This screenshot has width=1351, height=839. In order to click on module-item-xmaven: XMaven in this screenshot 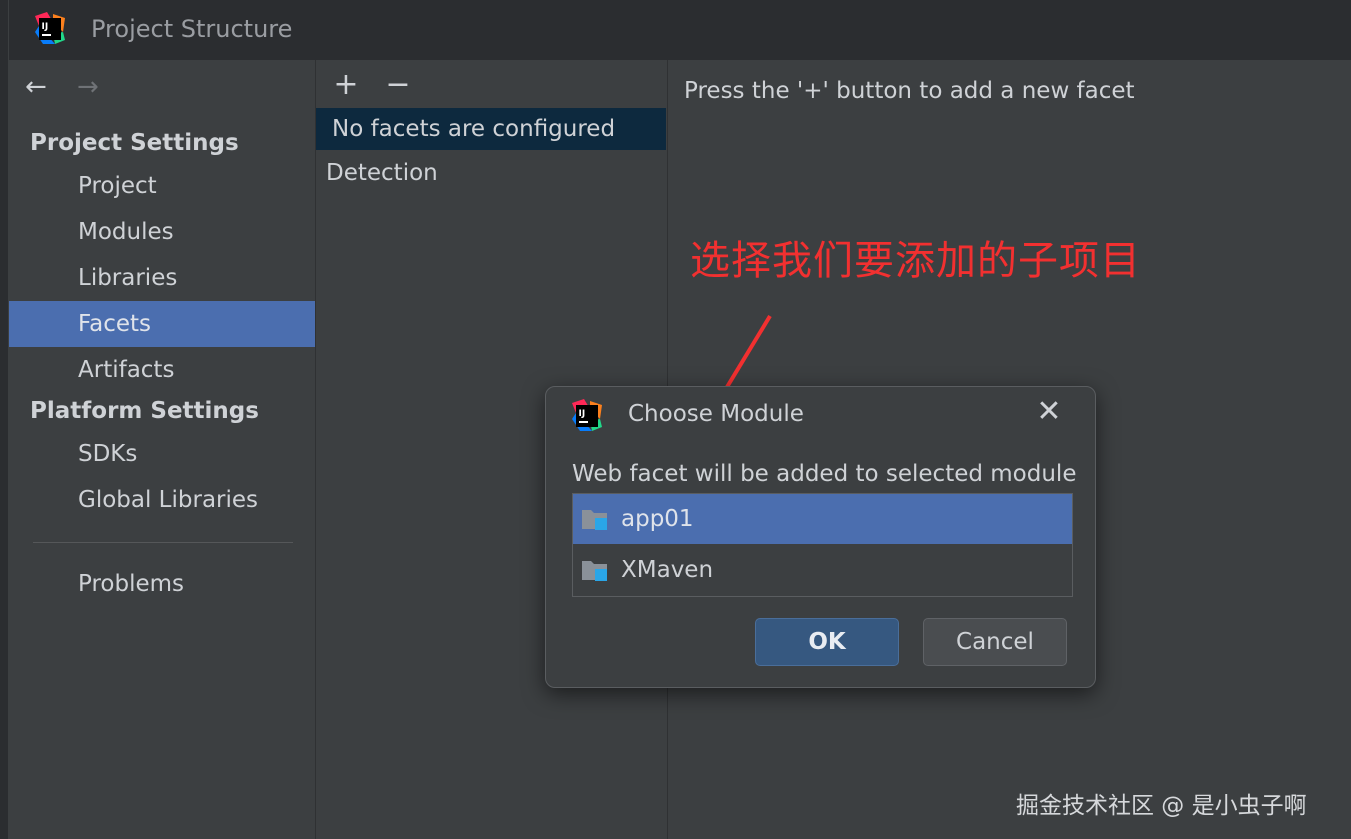, I will do `click(822, 570)`.